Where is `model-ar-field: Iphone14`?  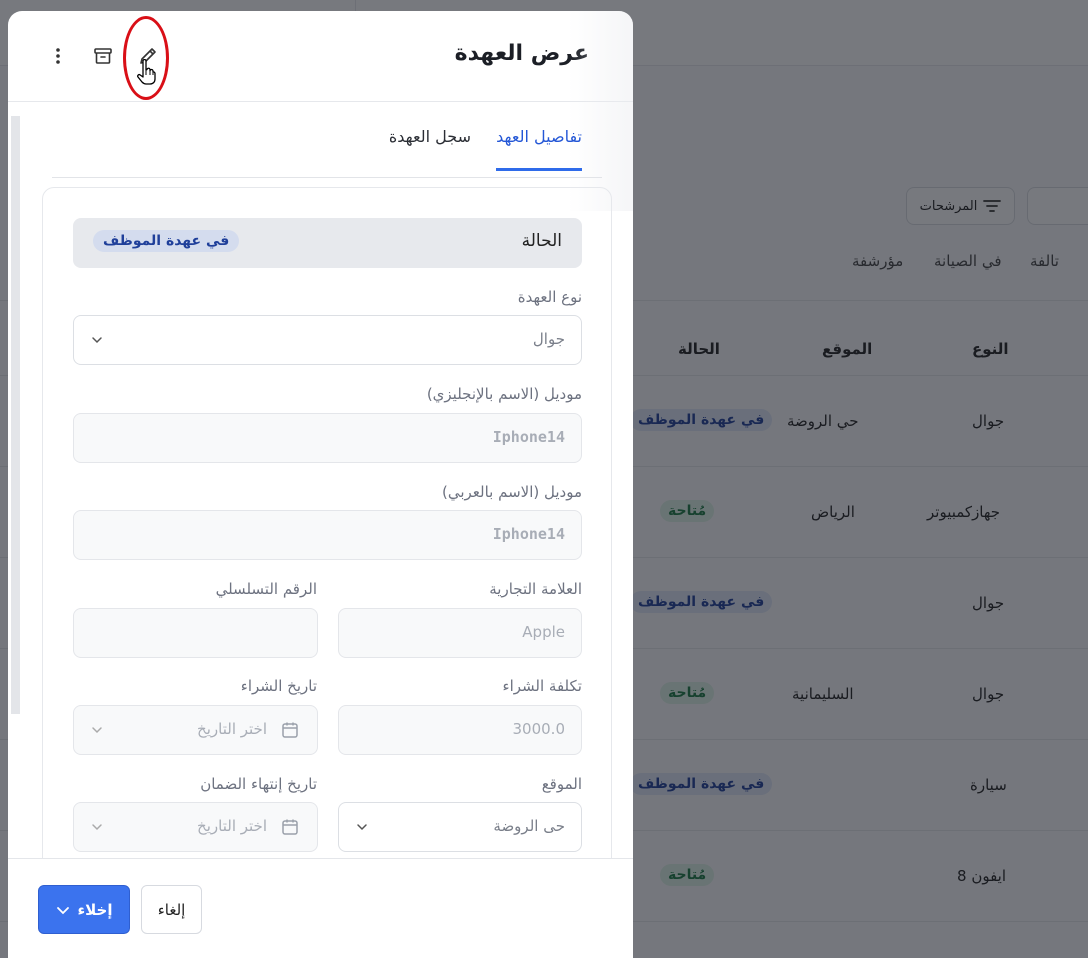
model-ar-field: Iphone14 is located at coordinates (327, 535).